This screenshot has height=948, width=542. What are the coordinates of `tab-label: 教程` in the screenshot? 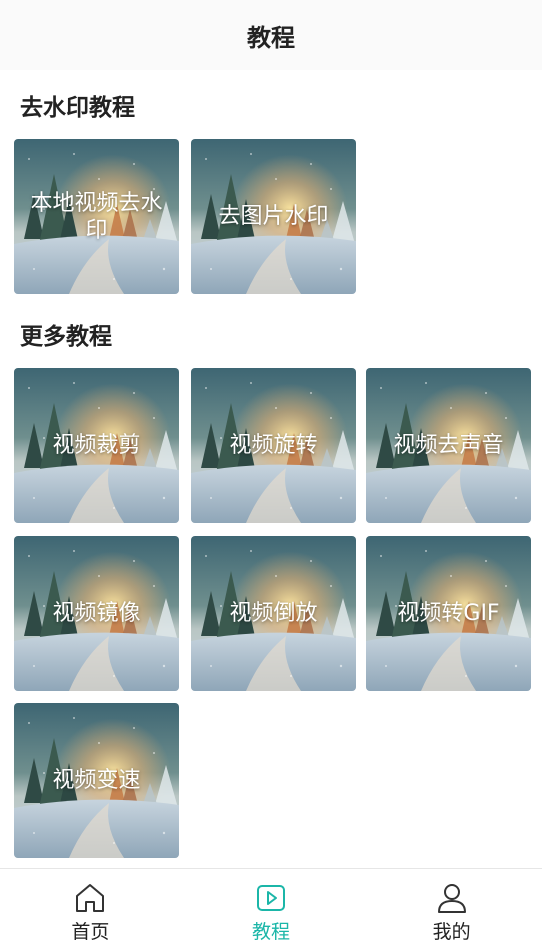 It's located at (271, 932).